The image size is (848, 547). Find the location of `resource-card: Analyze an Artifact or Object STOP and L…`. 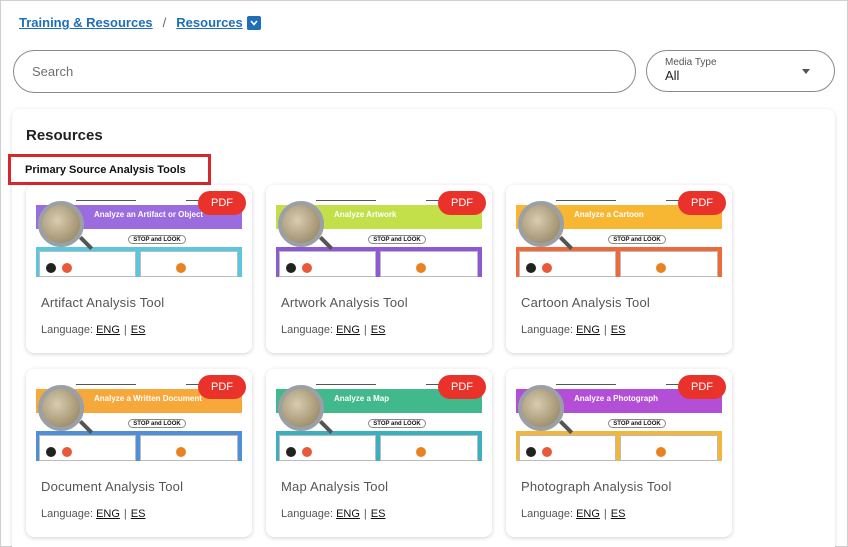

resource-card: Analyze an Artifact or Object STOP and L… is located at coordinates (139, 269).